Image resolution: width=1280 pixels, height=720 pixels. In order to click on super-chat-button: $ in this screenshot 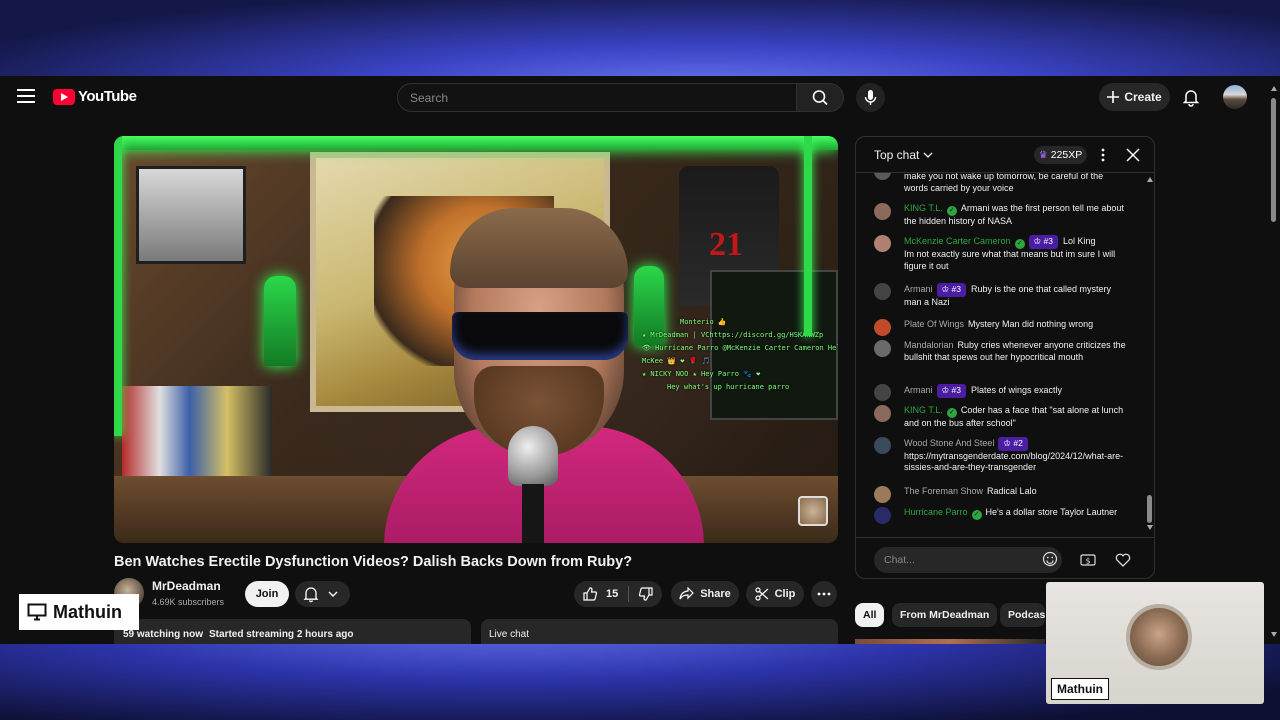, I will do `click(1088, 560)`.